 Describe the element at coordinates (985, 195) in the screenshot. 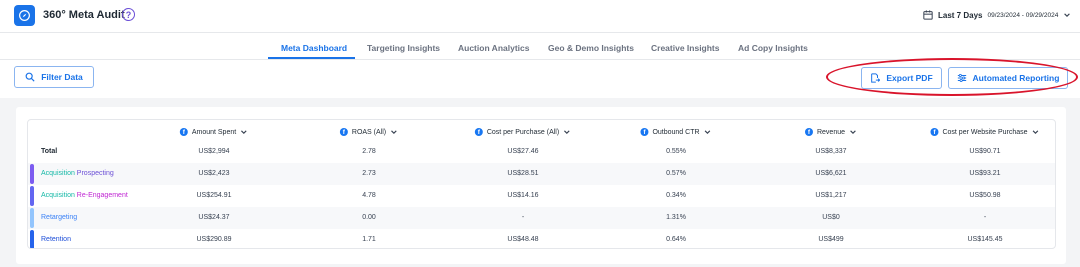

I see `table-cell: US$50.98` at that location.